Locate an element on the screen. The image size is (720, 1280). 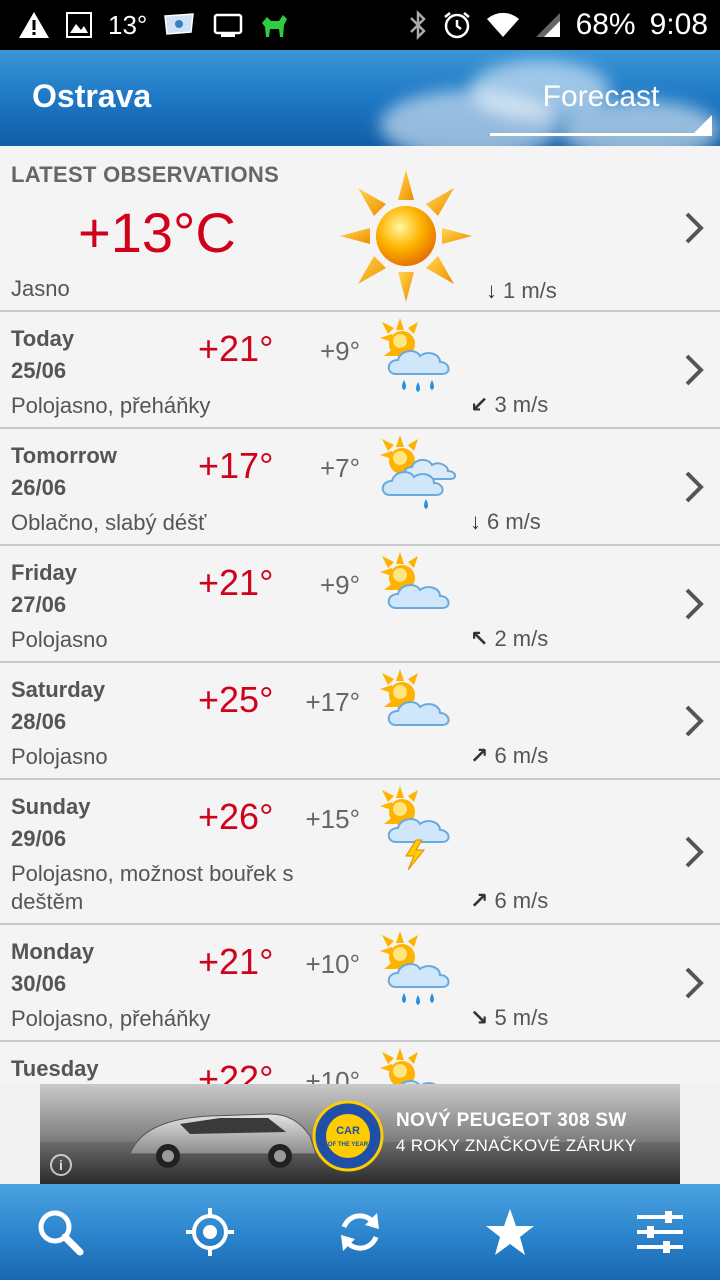
wind: ↙ 3 m/s is located at coordinates (509, 405).